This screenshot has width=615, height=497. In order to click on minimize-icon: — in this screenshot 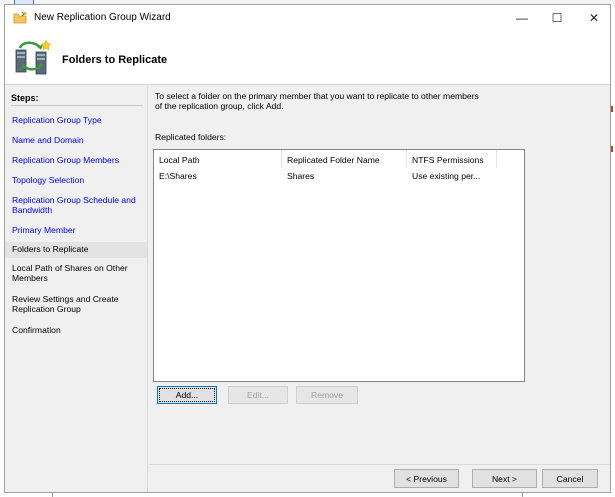, I will do `click(522, 18)`.